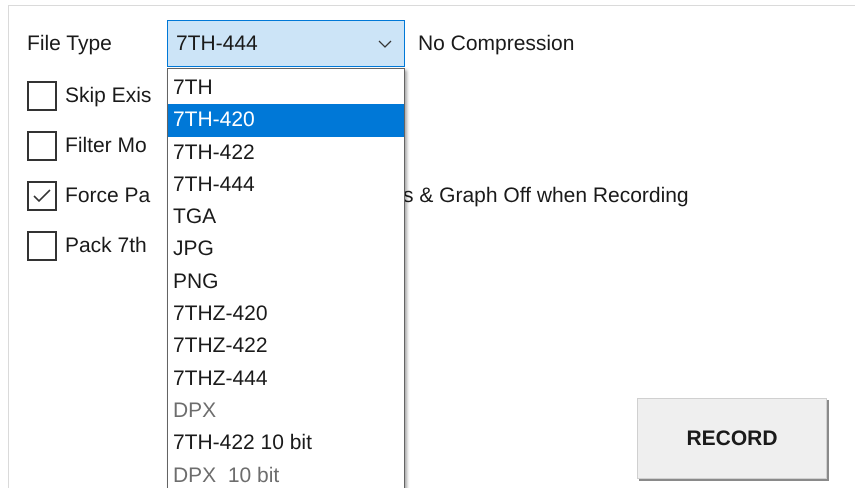 Image resolution: width=855 pixels, height=488 pixels. What do you see at coordinates (286, 88) in the screenshot?
I see `dropdown-option: 7TH` at bounding box center [286, 88].